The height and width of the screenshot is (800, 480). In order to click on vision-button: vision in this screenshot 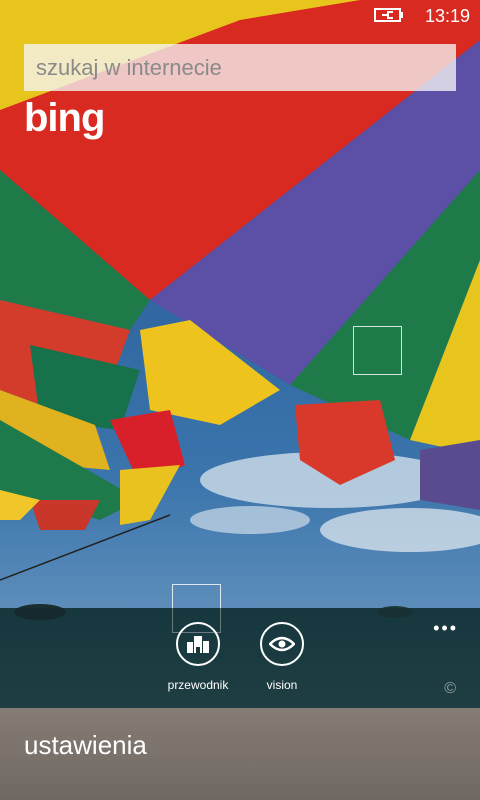, I will do `click(282, 657)`.